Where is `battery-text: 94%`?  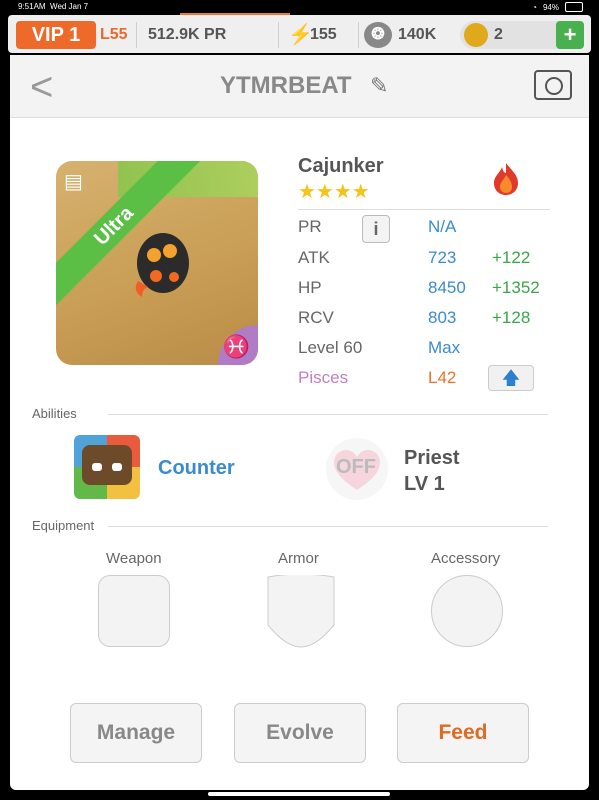
battery-text: 94% is located at coordinates (550, 7).